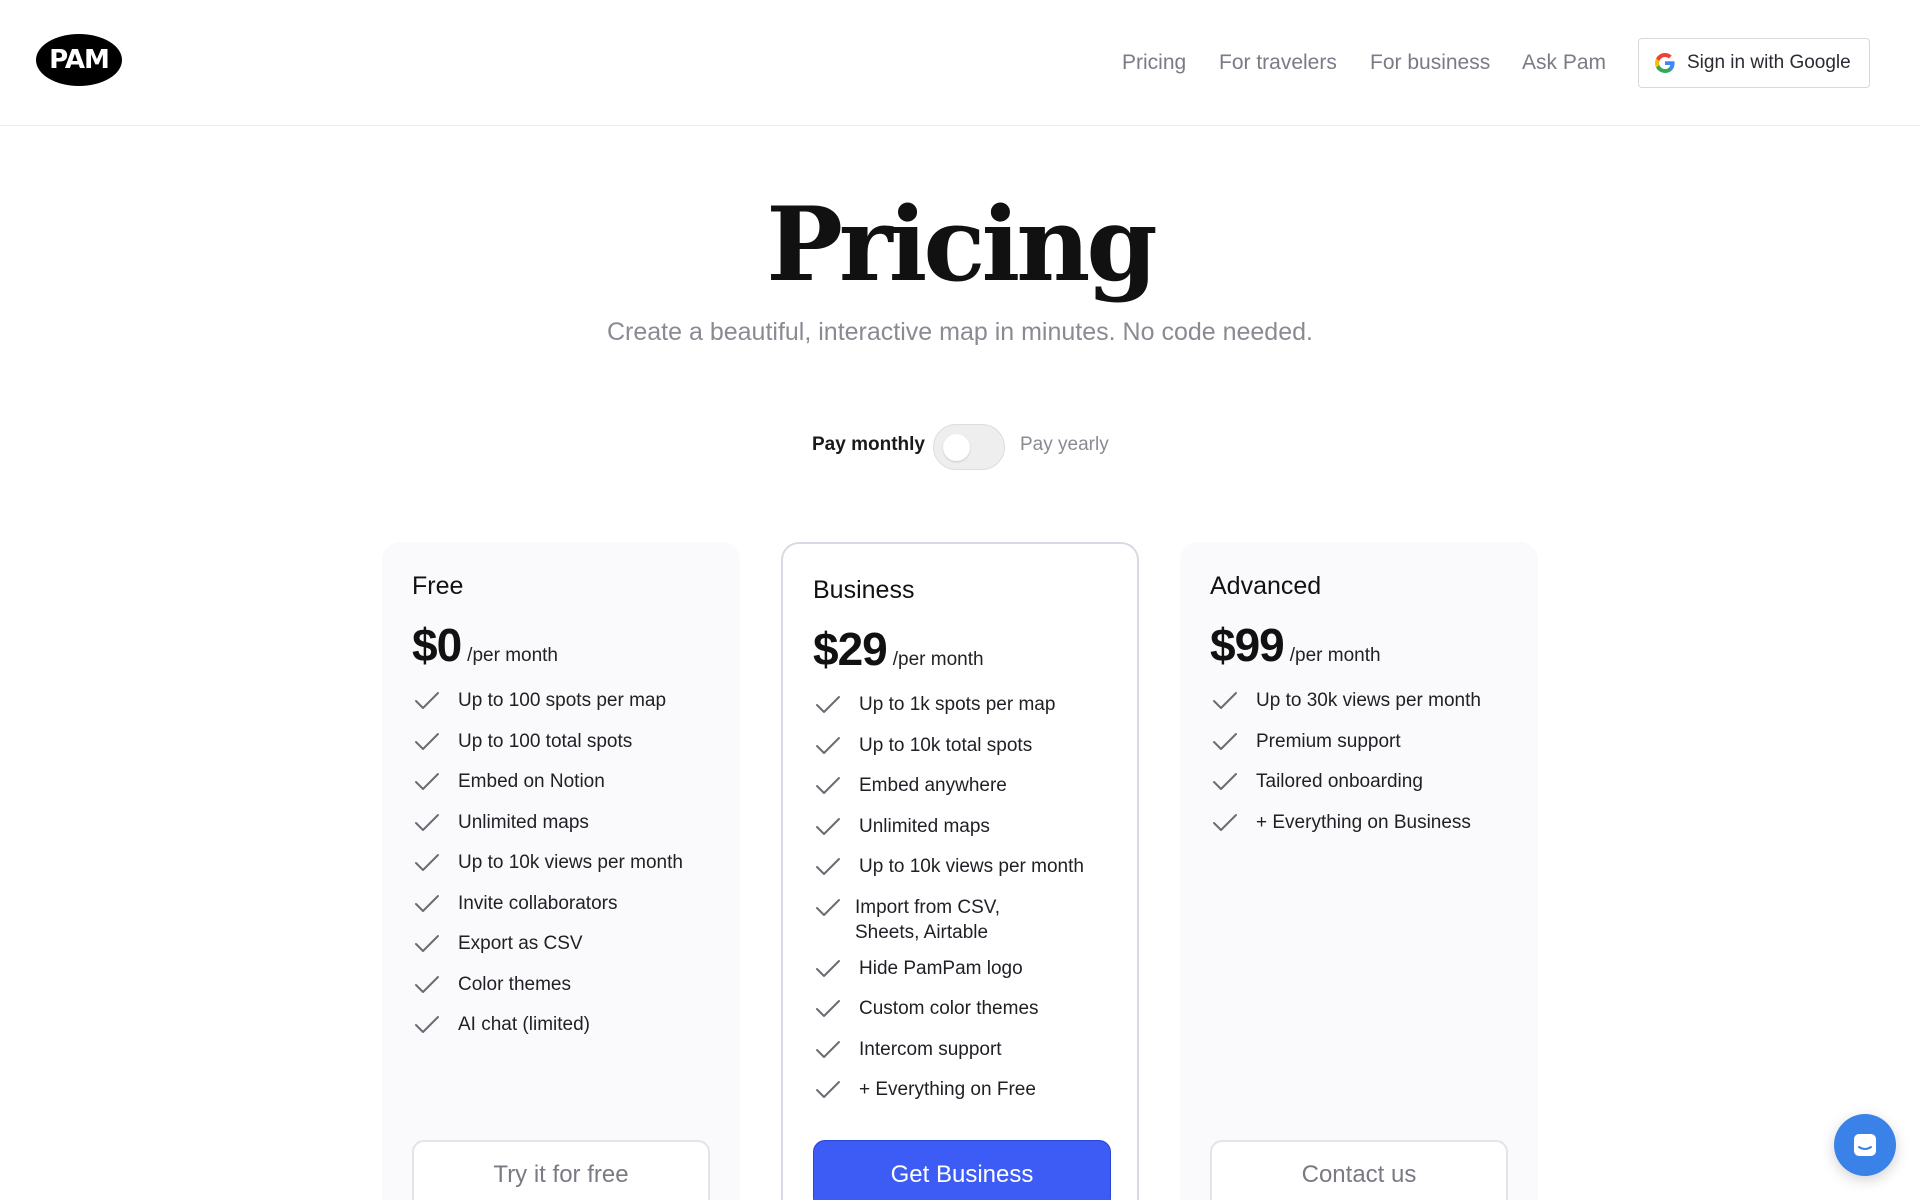 The height and width of the screenshot is (1200, 1920). What do you see at coordinates (928, 919) in the screenshot?
I see `feature-text: Import from CSV, Sheets, Airtable` at bounding box center [928, 919].